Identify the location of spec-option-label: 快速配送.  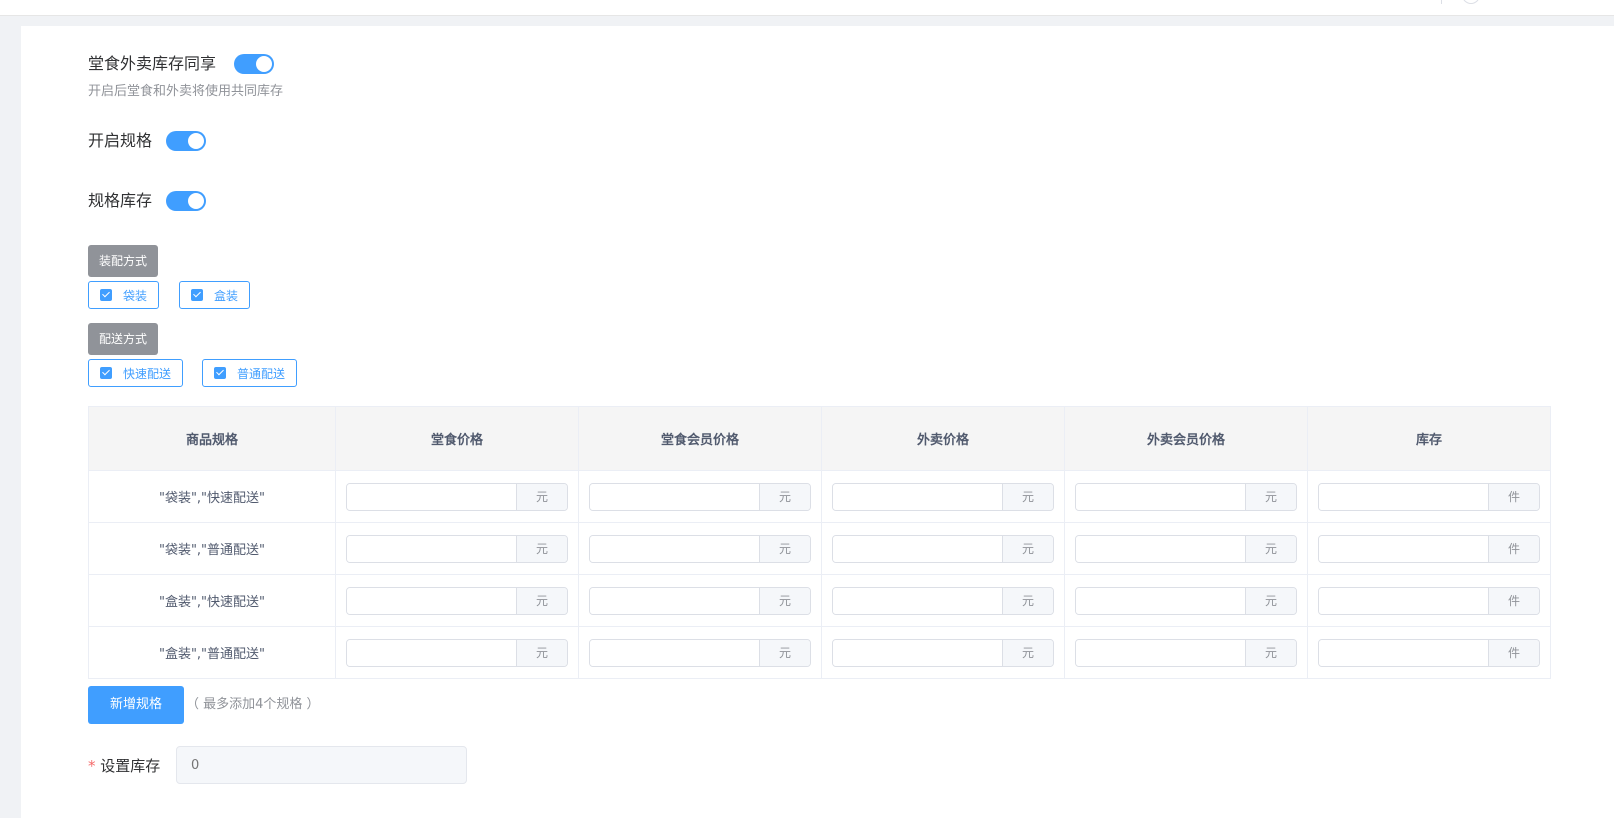
(147, 373).